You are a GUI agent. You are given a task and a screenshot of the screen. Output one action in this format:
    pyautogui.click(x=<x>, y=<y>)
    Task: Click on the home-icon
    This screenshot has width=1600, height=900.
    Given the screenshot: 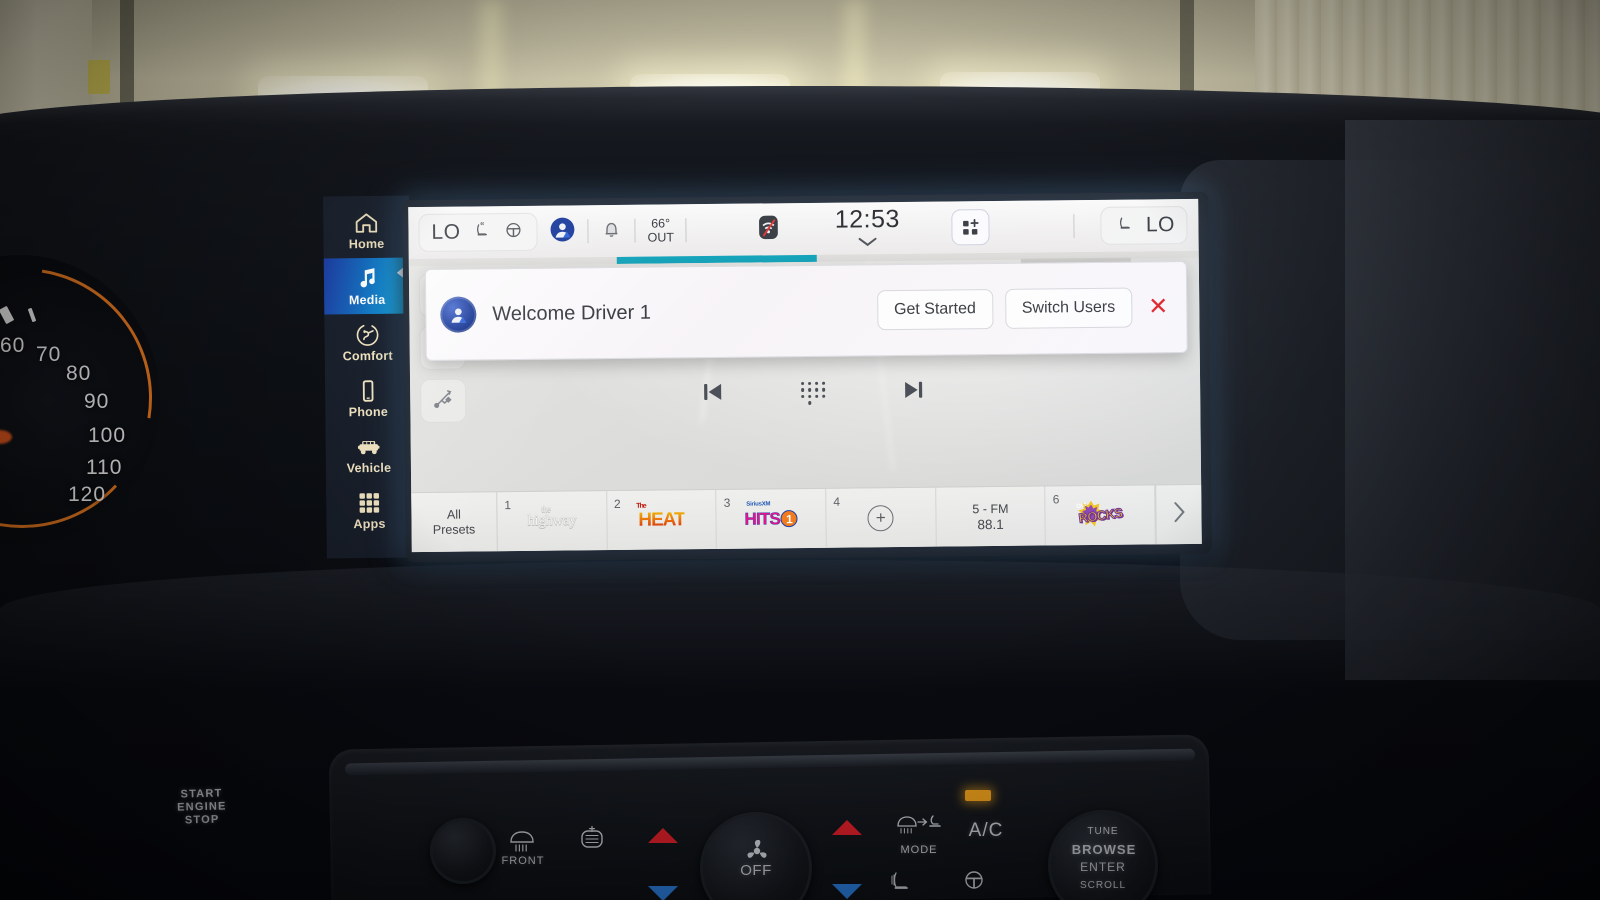 What is the action you would take?
    pyautogui.click(x=366, y=222)
    